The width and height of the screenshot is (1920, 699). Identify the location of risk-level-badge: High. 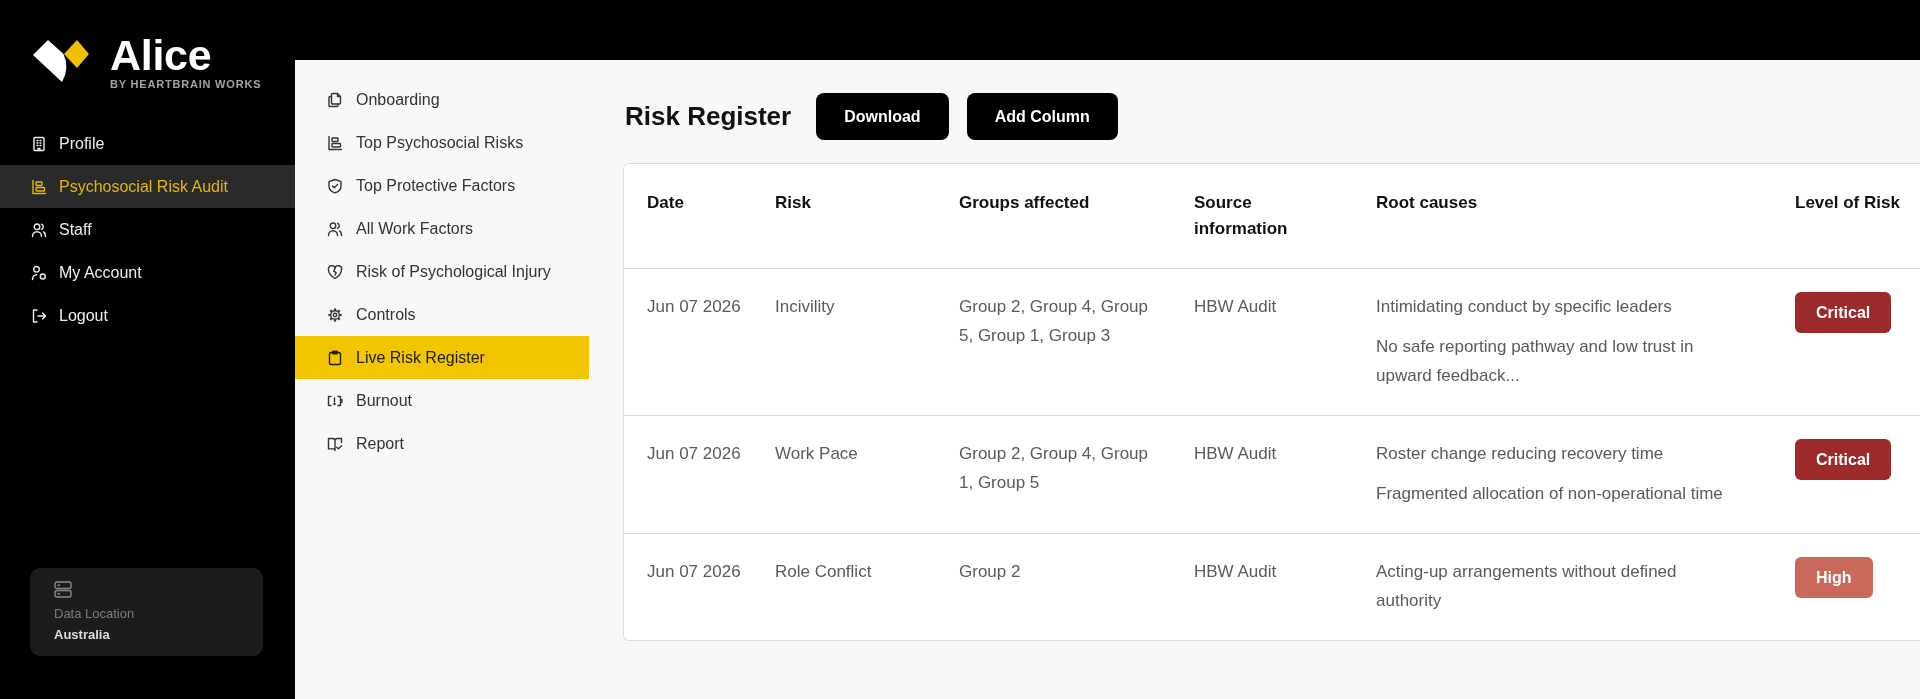
(1834, 577).